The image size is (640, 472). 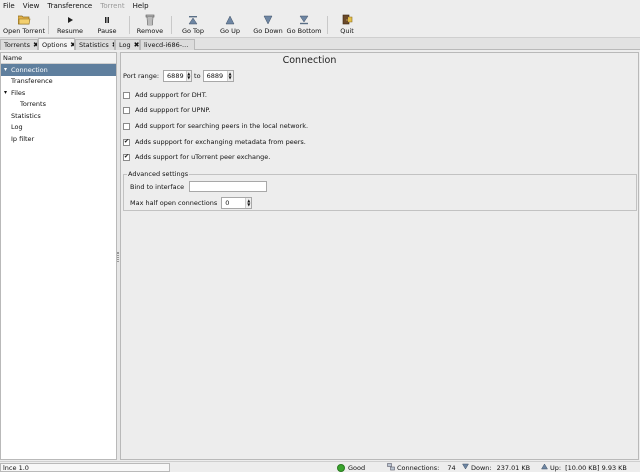 I want to click on tree-item-ip-filter: Ip filter, so click(x=58, y=139).